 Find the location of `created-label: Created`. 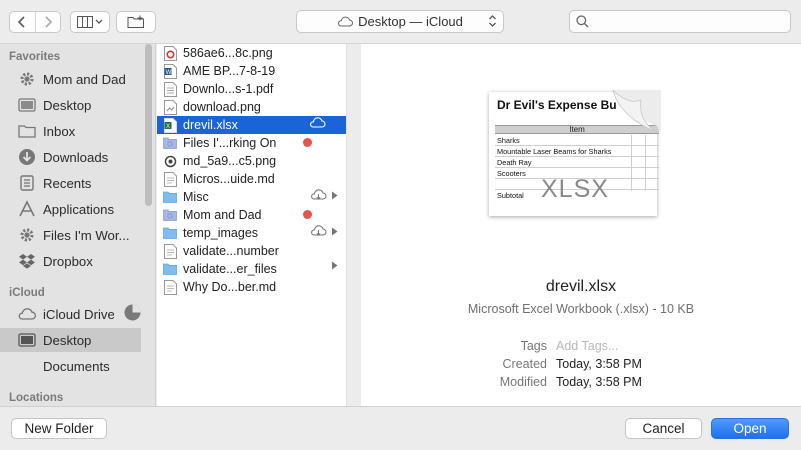

created-label: Created is located at coordinates (524, 364).